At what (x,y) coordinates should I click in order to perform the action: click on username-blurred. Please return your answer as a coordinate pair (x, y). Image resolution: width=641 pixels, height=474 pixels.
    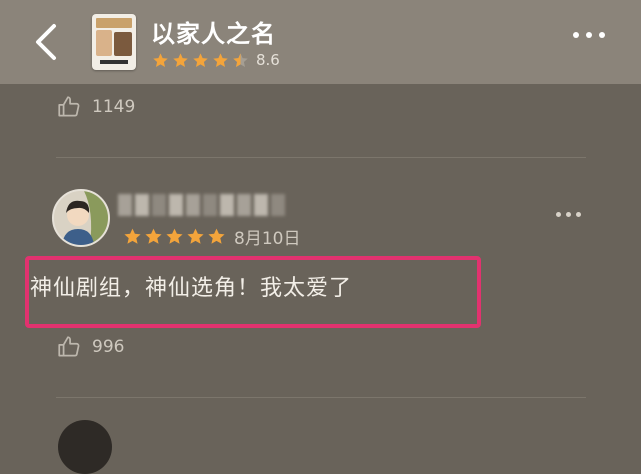
    Looking at the image, I should click on (201, 206).